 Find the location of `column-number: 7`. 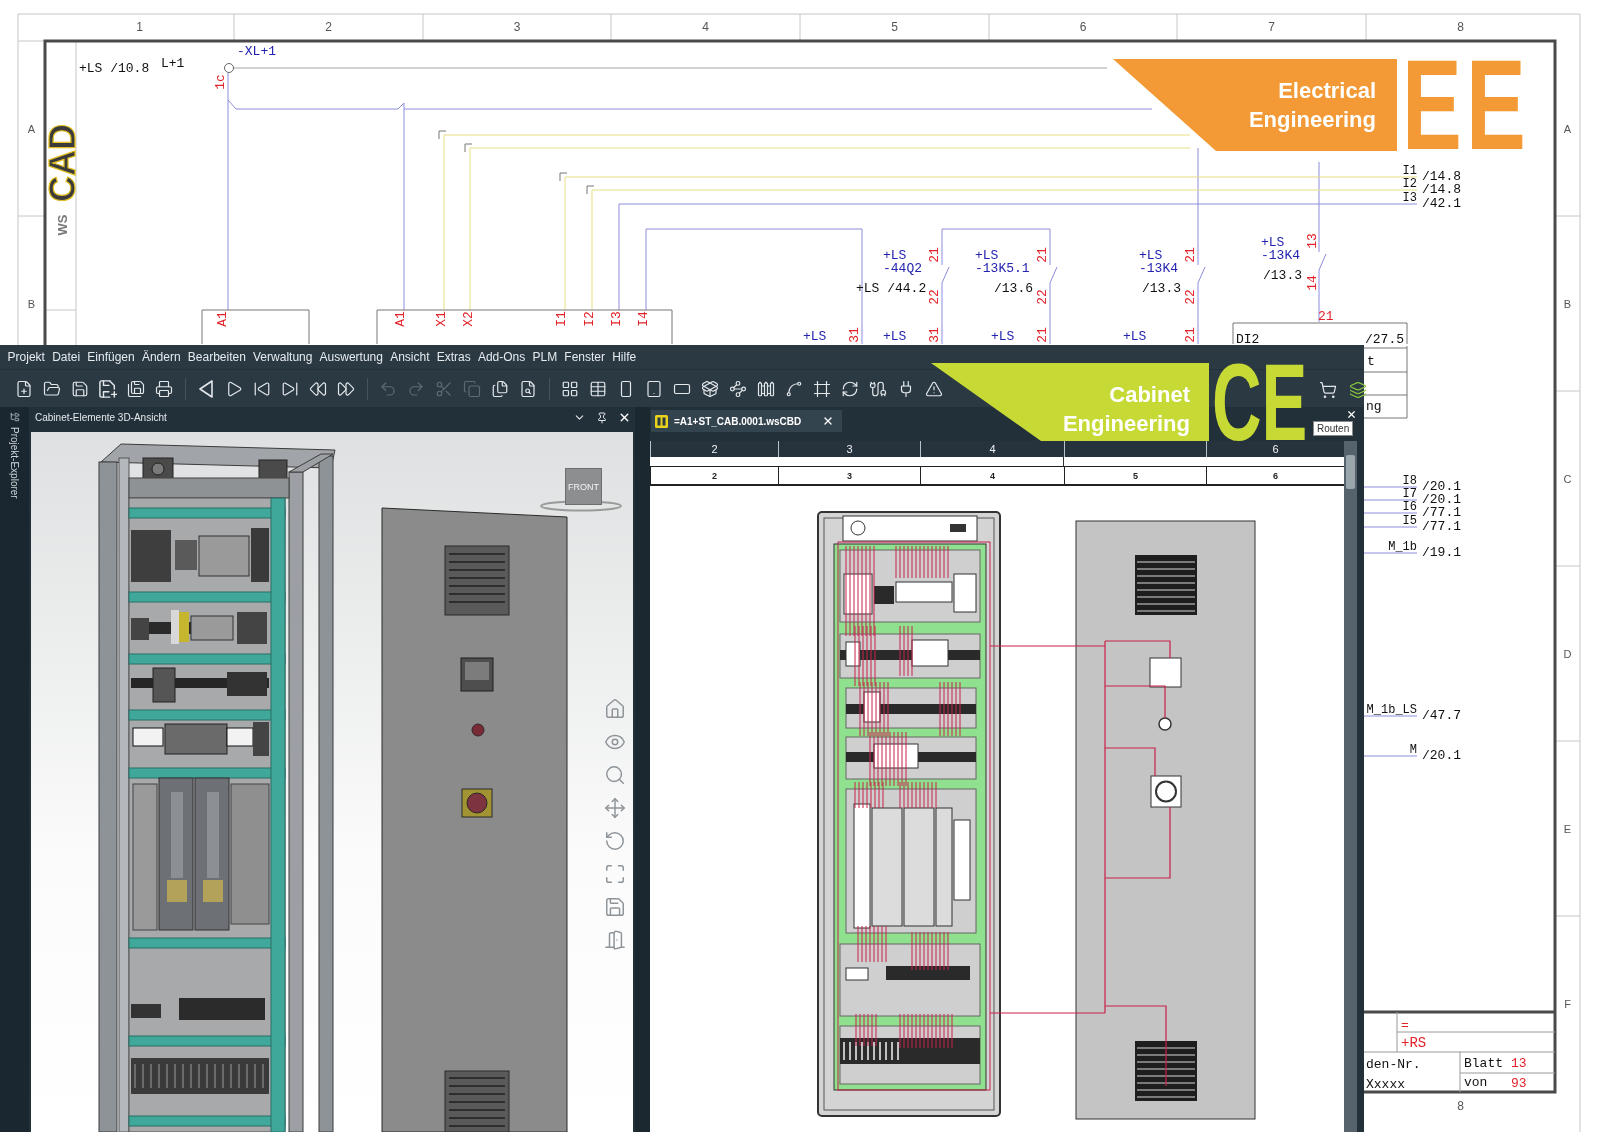

column-number: 7 is located at coordinates (1271, 27).